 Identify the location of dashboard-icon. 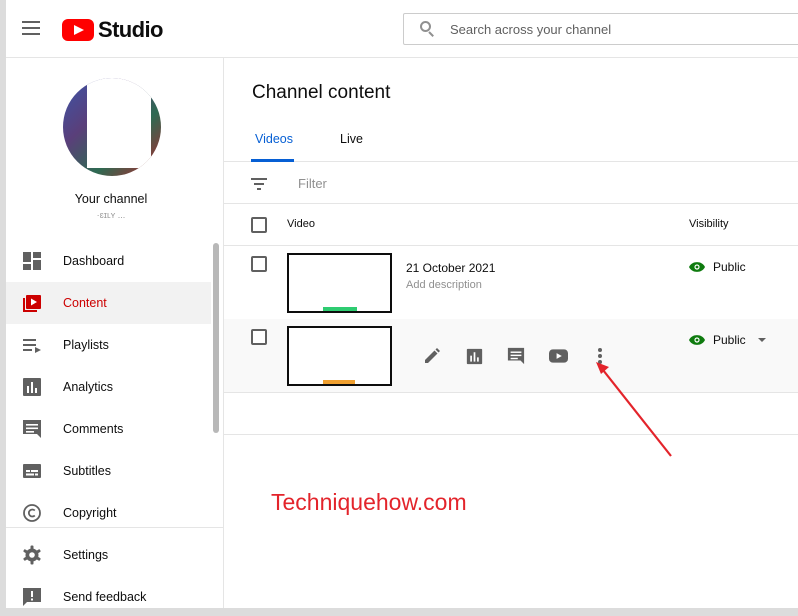
(32, 261).